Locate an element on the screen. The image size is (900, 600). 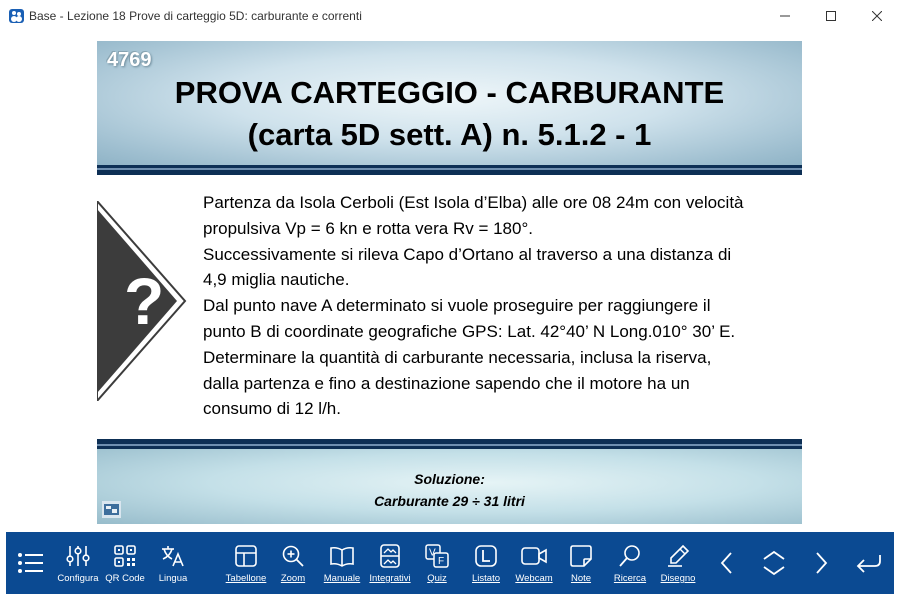
problem-line: consumo di 12 l/h. is located at coordinates (272, 409).